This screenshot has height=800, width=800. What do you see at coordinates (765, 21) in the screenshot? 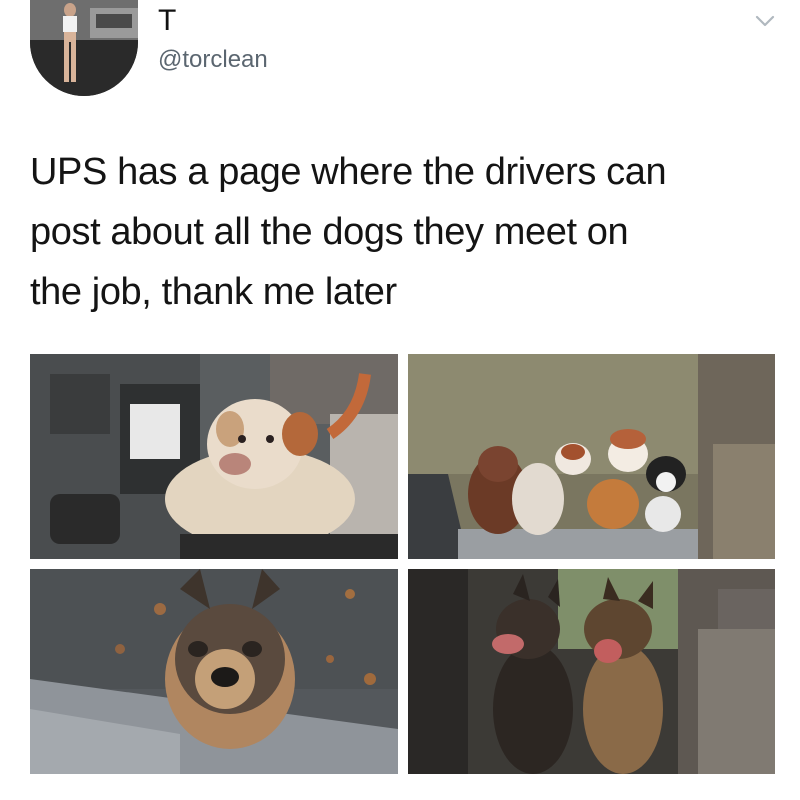
I see `chevron-down-icon` at bounding box center [765, 21].